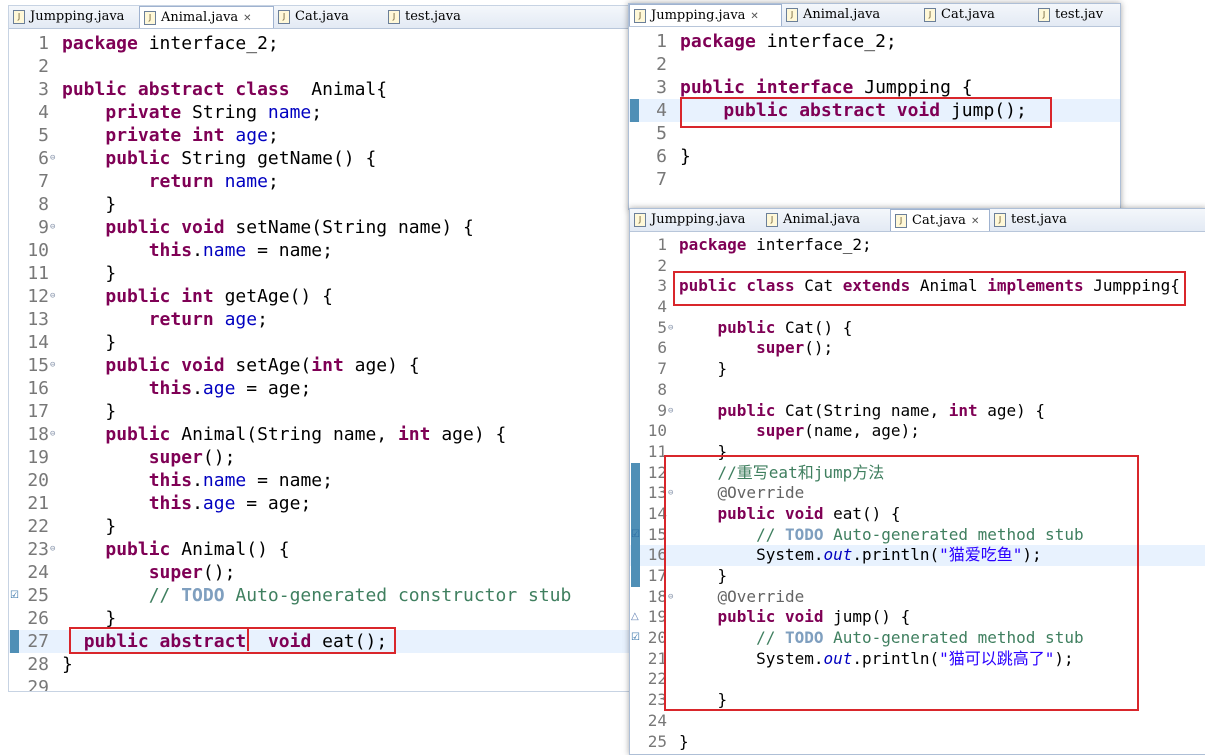 This screenshot has width=1205, height=755. I want to click on code-line: 9 ⊖ public Cat(String name, int age) {, so click(917, 411).